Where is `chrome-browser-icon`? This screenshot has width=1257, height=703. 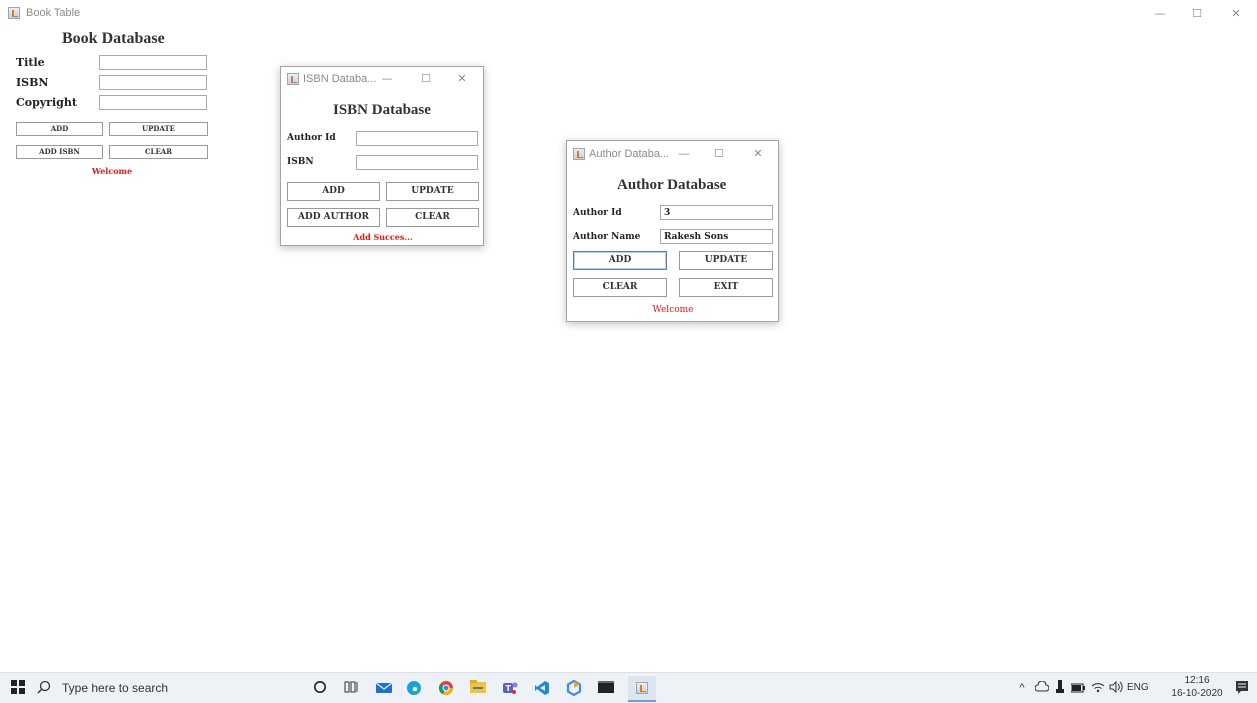
chrome-browser-icon is located at coordinates (446, 688).